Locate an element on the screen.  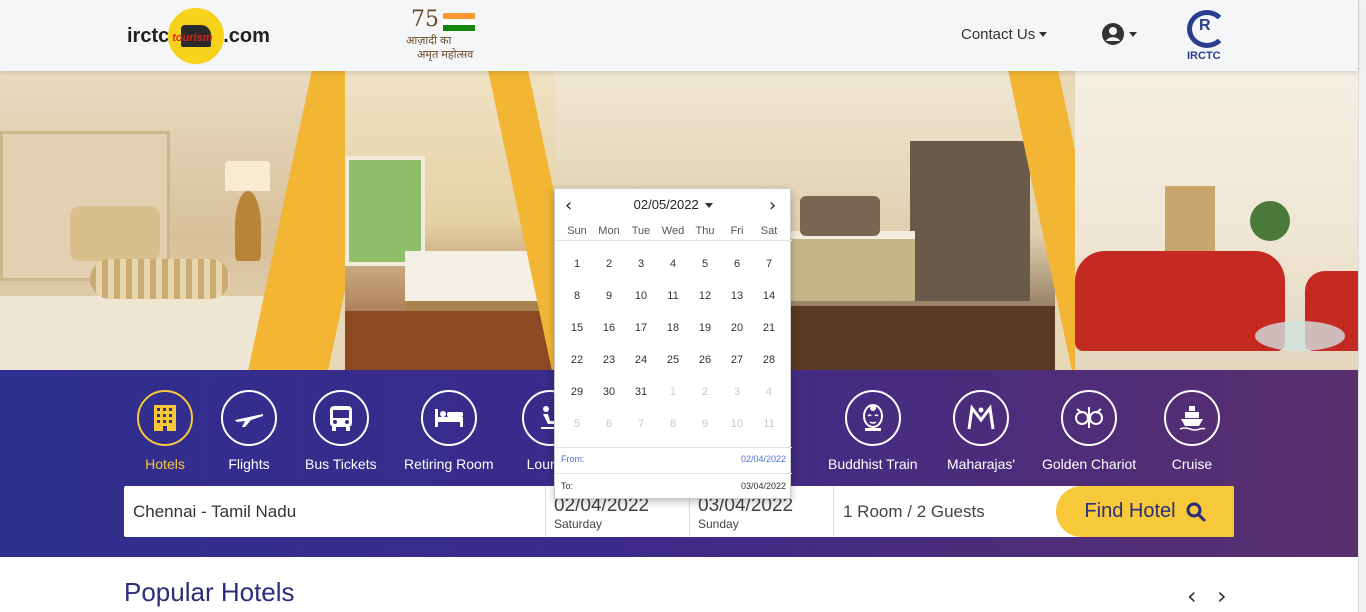
divider is located at coordinates (545, 511).